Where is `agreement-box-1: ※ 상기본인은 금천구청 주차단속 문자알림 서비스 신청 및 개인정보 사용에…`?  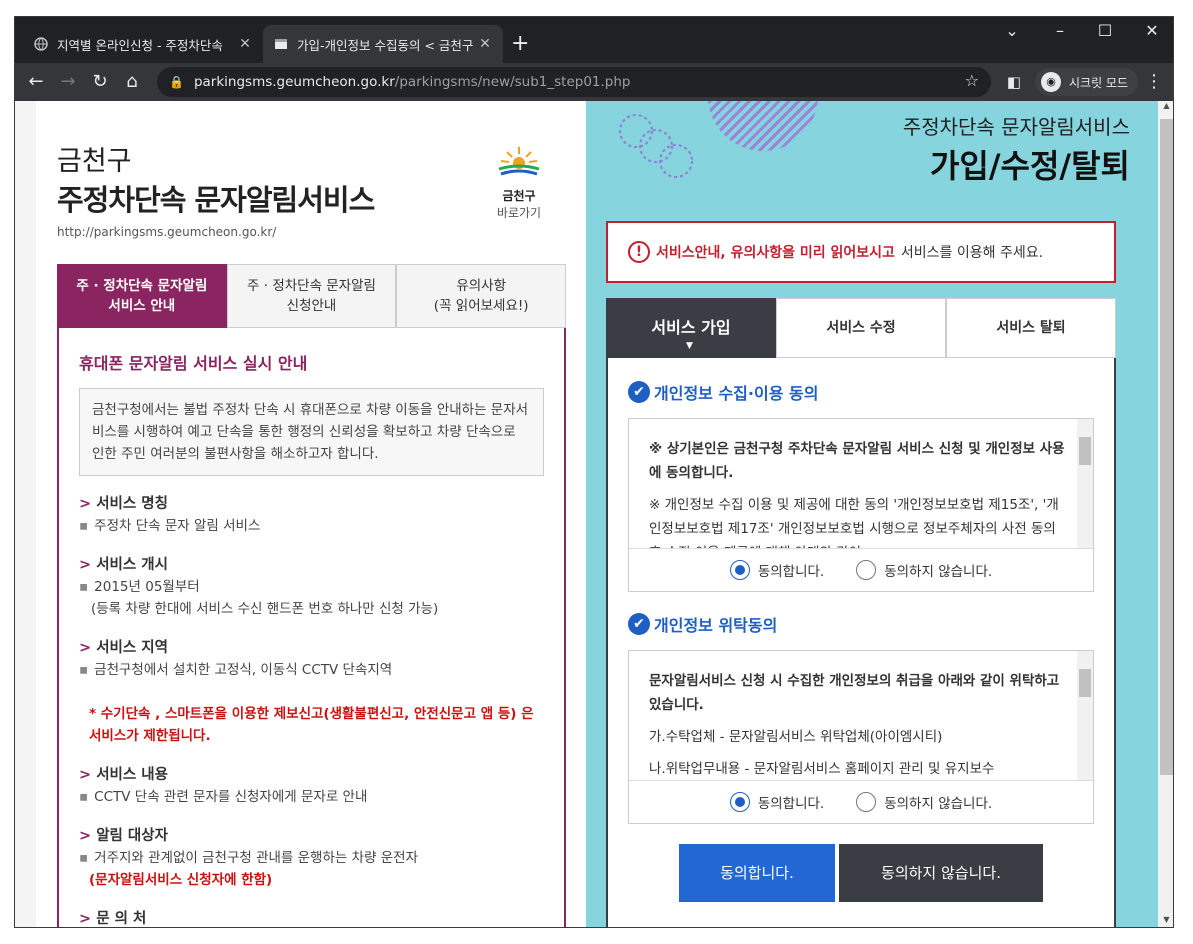 agreement-box-1: ※ 상기본인은 금천구청 주차단속 문자알림 서비스 신청 및 개인정보 사용에… is located at coordinates (861, 505).